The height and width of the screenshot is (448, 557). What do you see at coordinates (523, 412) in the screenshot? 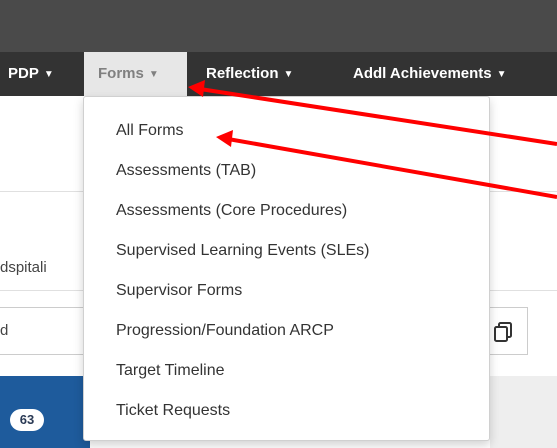
I see `stats-panel-secondary` at bounding box center [523, 412].